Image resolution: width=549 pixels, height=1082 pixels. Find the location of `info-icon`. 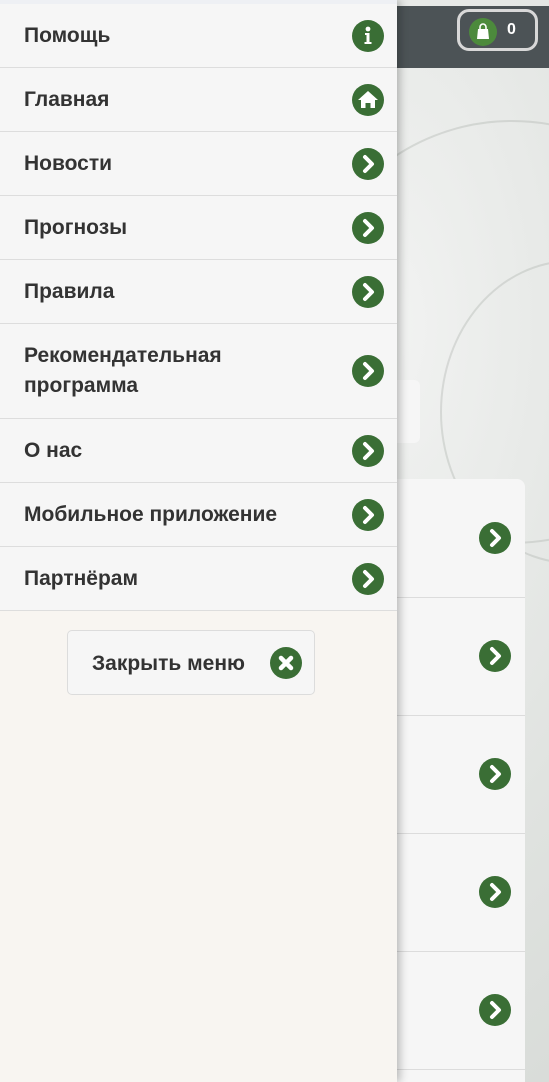

info-icon is located at coordinates (368, 35).